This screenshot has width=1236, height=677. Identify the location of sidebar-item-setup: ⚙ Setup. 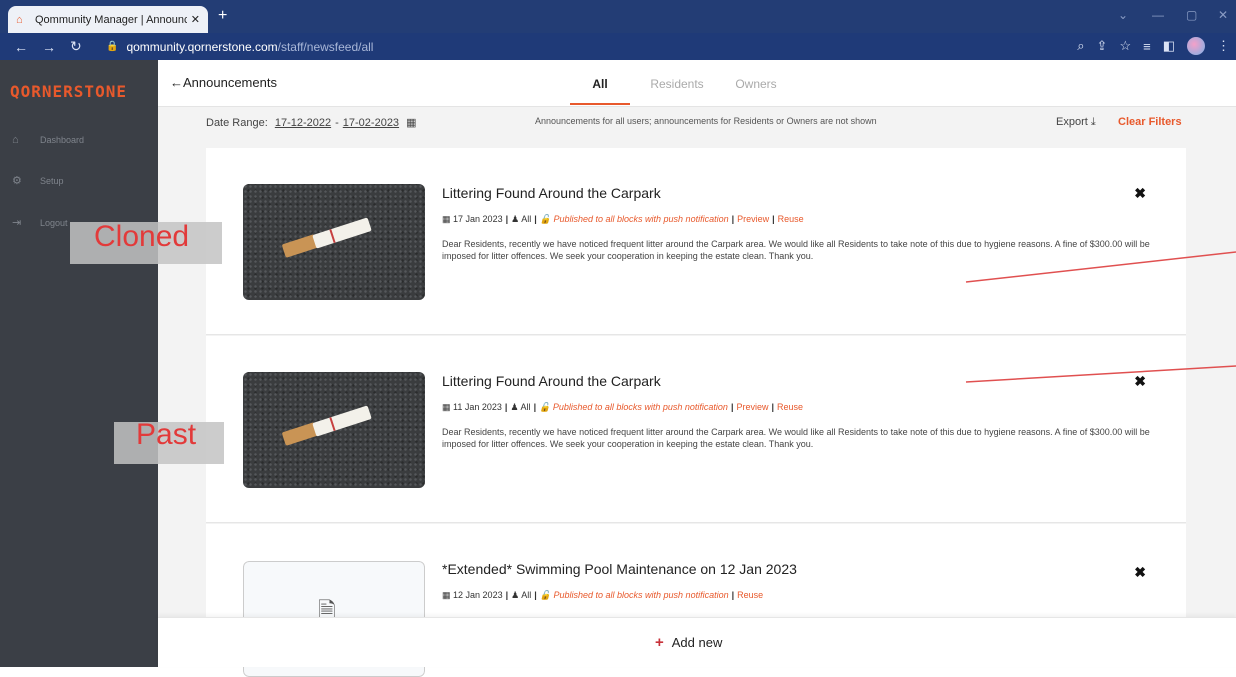
(38, 180).